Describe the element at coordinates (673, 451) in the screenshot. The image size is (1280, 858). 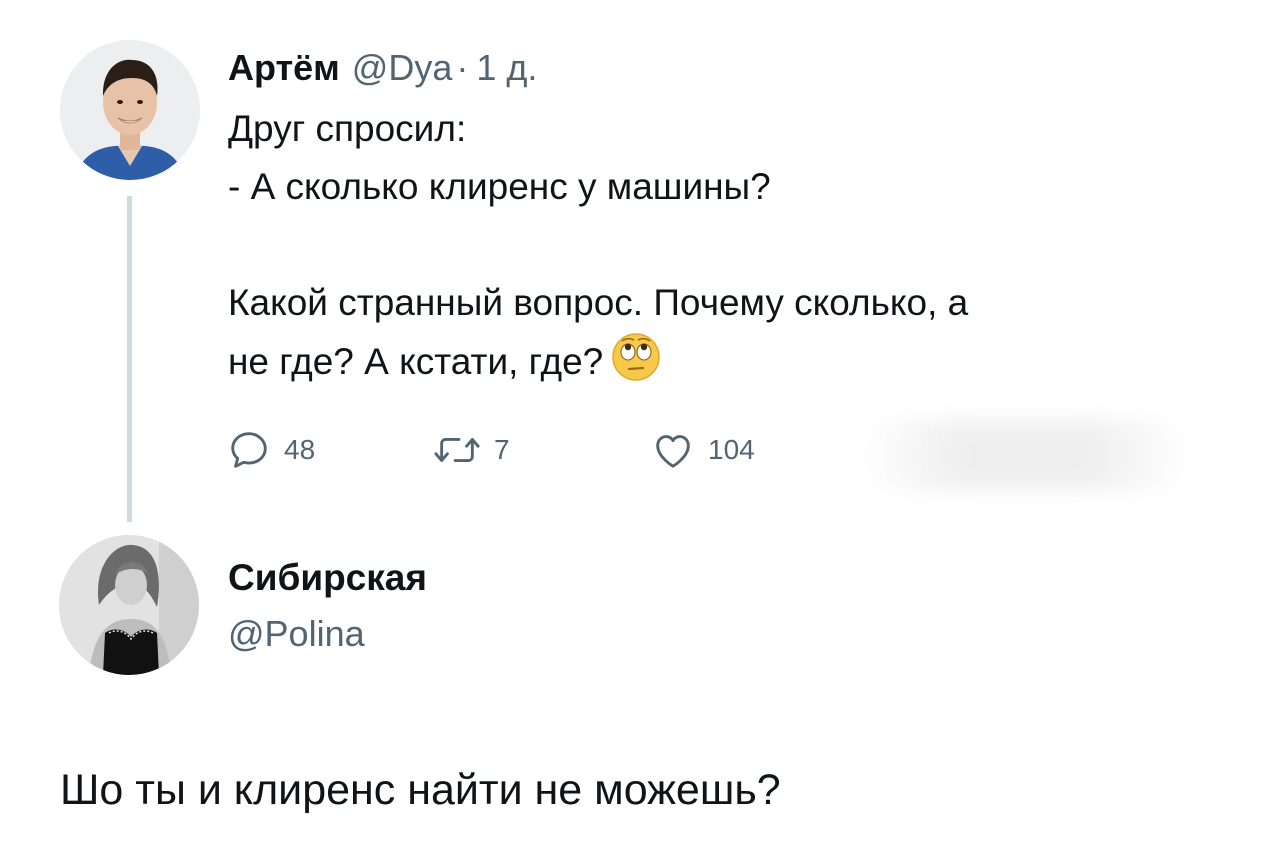
I see `heart-icon` at that location.